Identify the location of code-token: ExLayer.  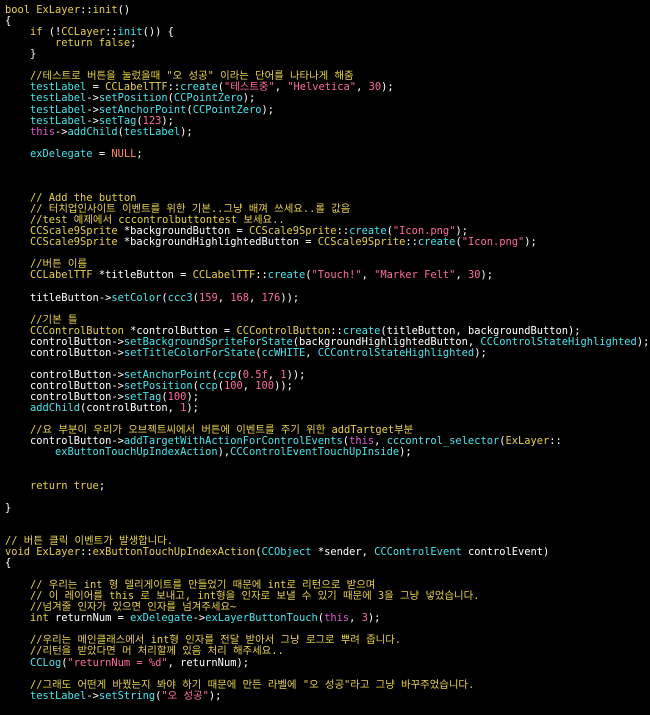
(58, 10).